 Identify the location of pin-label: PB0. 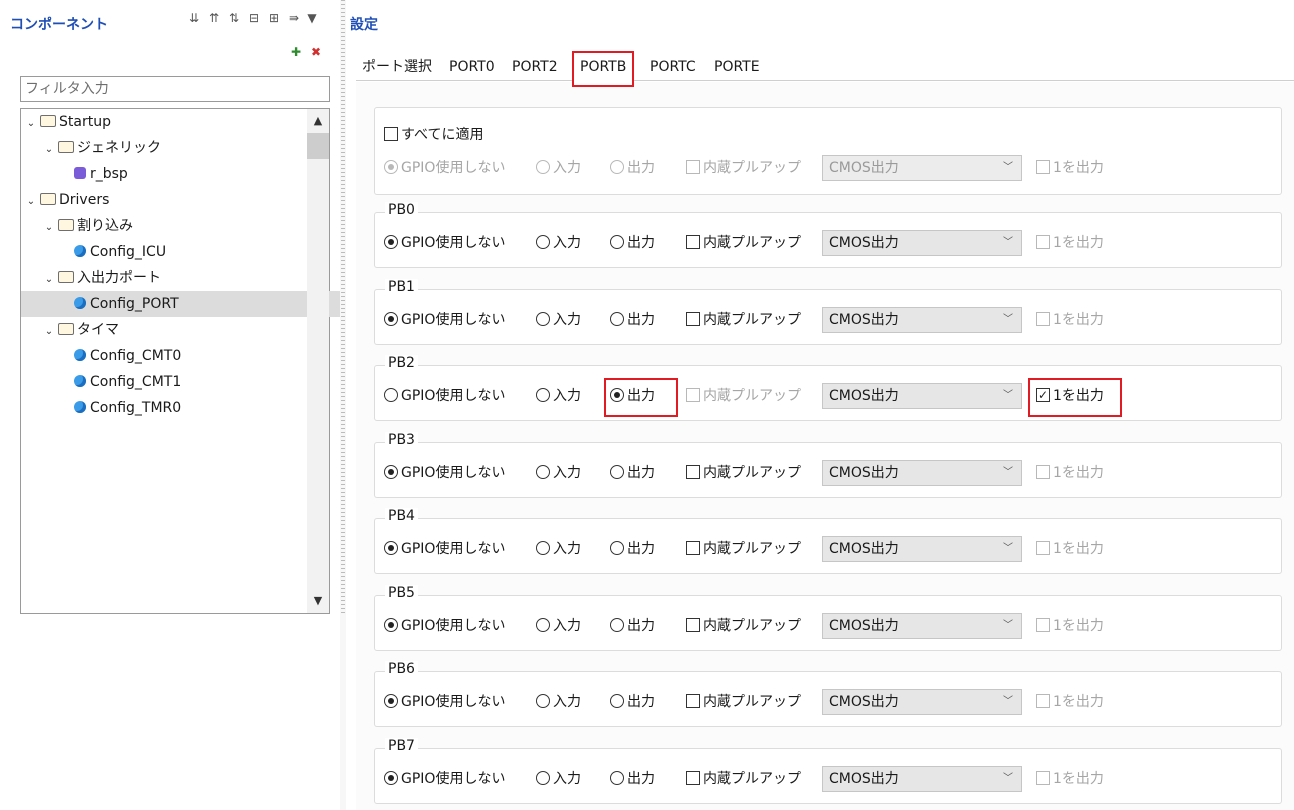
(401, 210).